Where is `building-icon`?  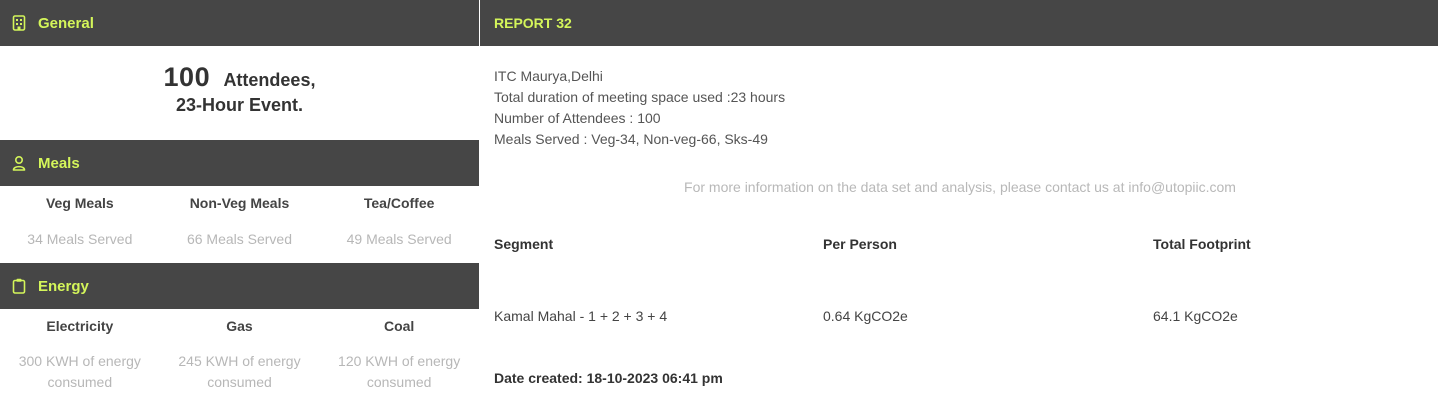
building-icon is located at coordinates (19, 23).